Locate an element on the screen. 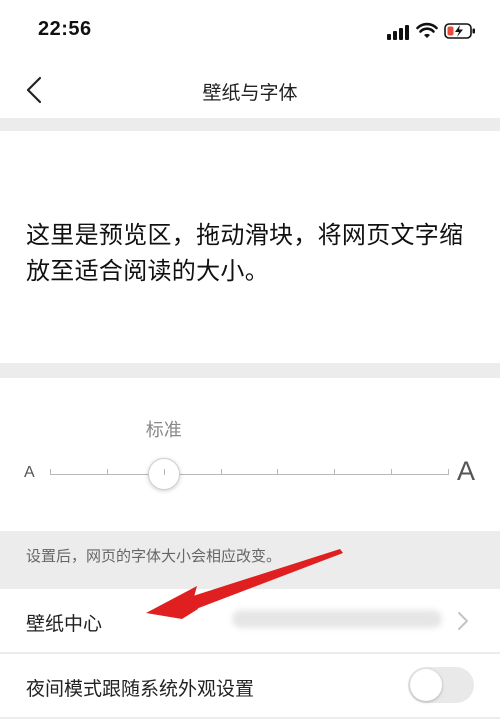 This screenshot has height=719, width=500. wifi-icon is located at coordinates (427, 30).